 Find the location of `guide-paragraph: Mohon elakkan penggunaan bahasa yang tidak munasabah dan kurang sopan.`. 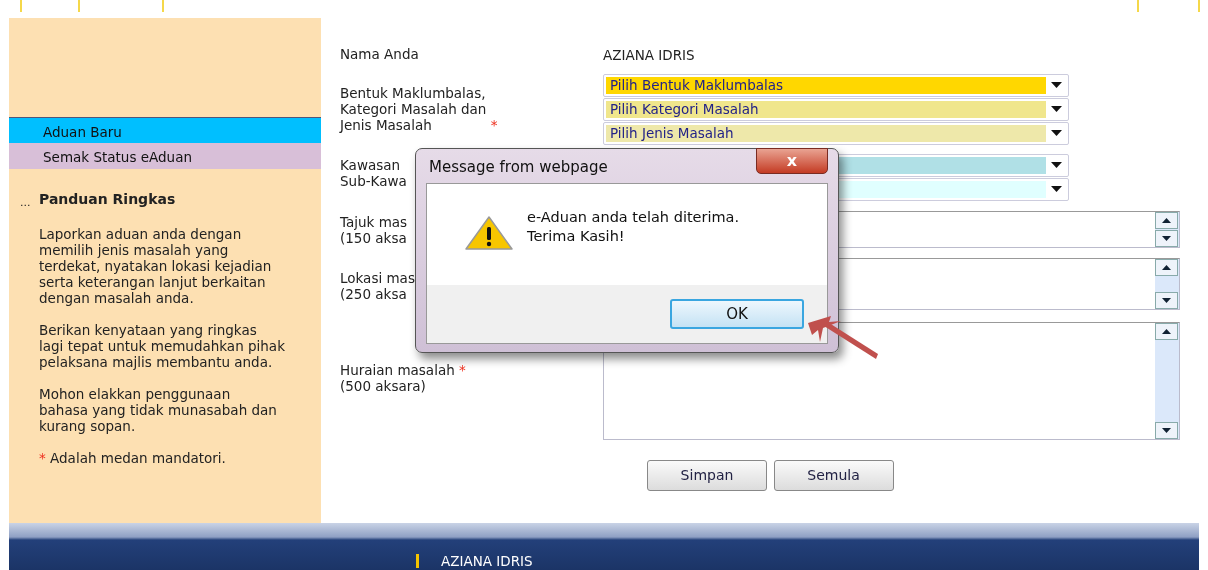

guide-paragraph: Mohon elakkan penggunaan bahasa yang tidak munasabah dan kurang sopan. is located at coordinates (158, 410).